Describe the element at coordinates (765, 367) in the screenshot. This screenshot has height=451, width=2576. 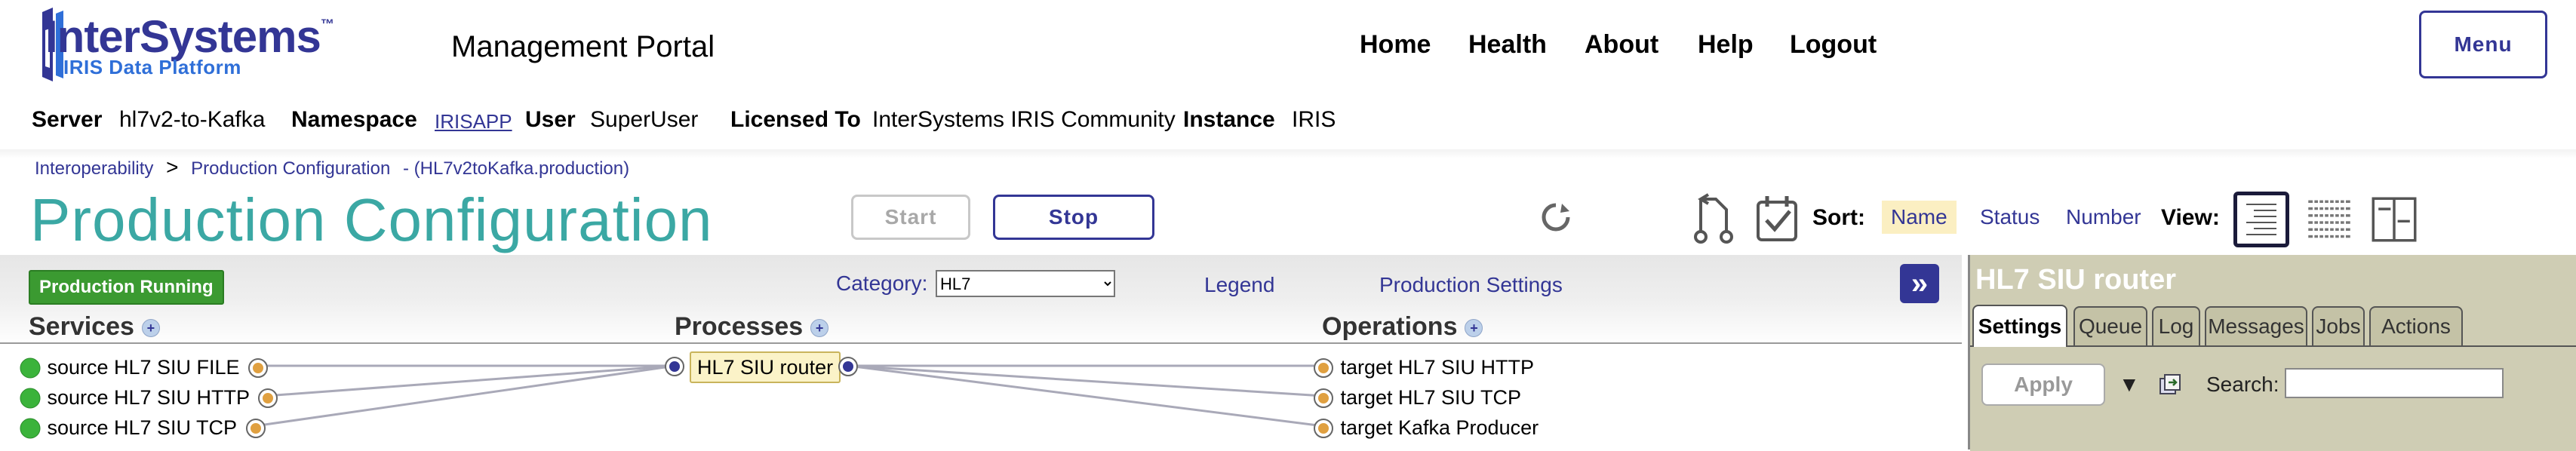
I see `process-item-selected: HL7 SIU router` at that location.